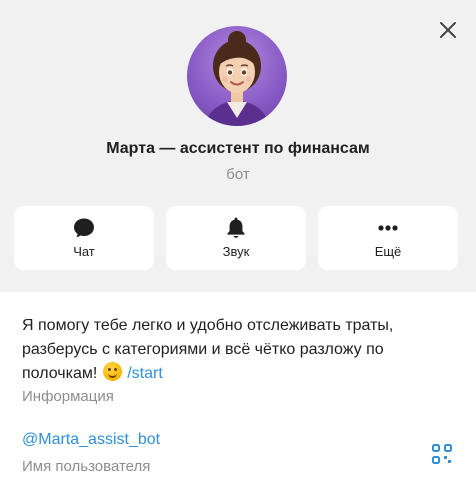  I want to click on profile-name: Марта — ассистент по финансам, so click(238, 148).